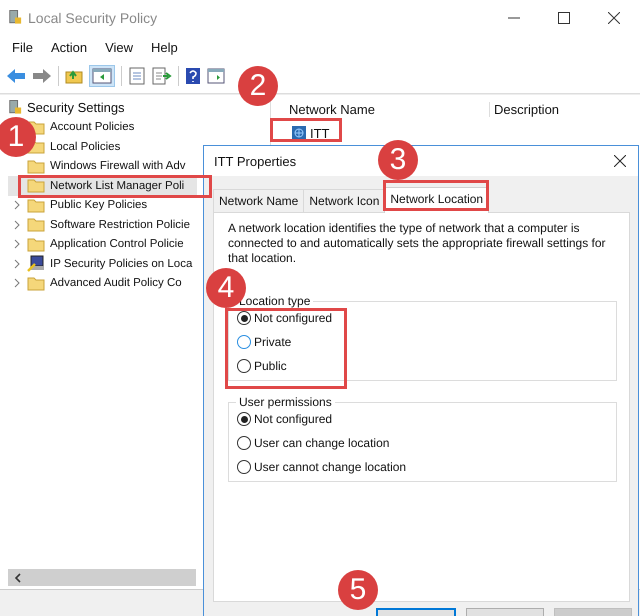 This screenshot has width=640, height=616. I want to click on tree-item: Local Policies, so click(85, 146).